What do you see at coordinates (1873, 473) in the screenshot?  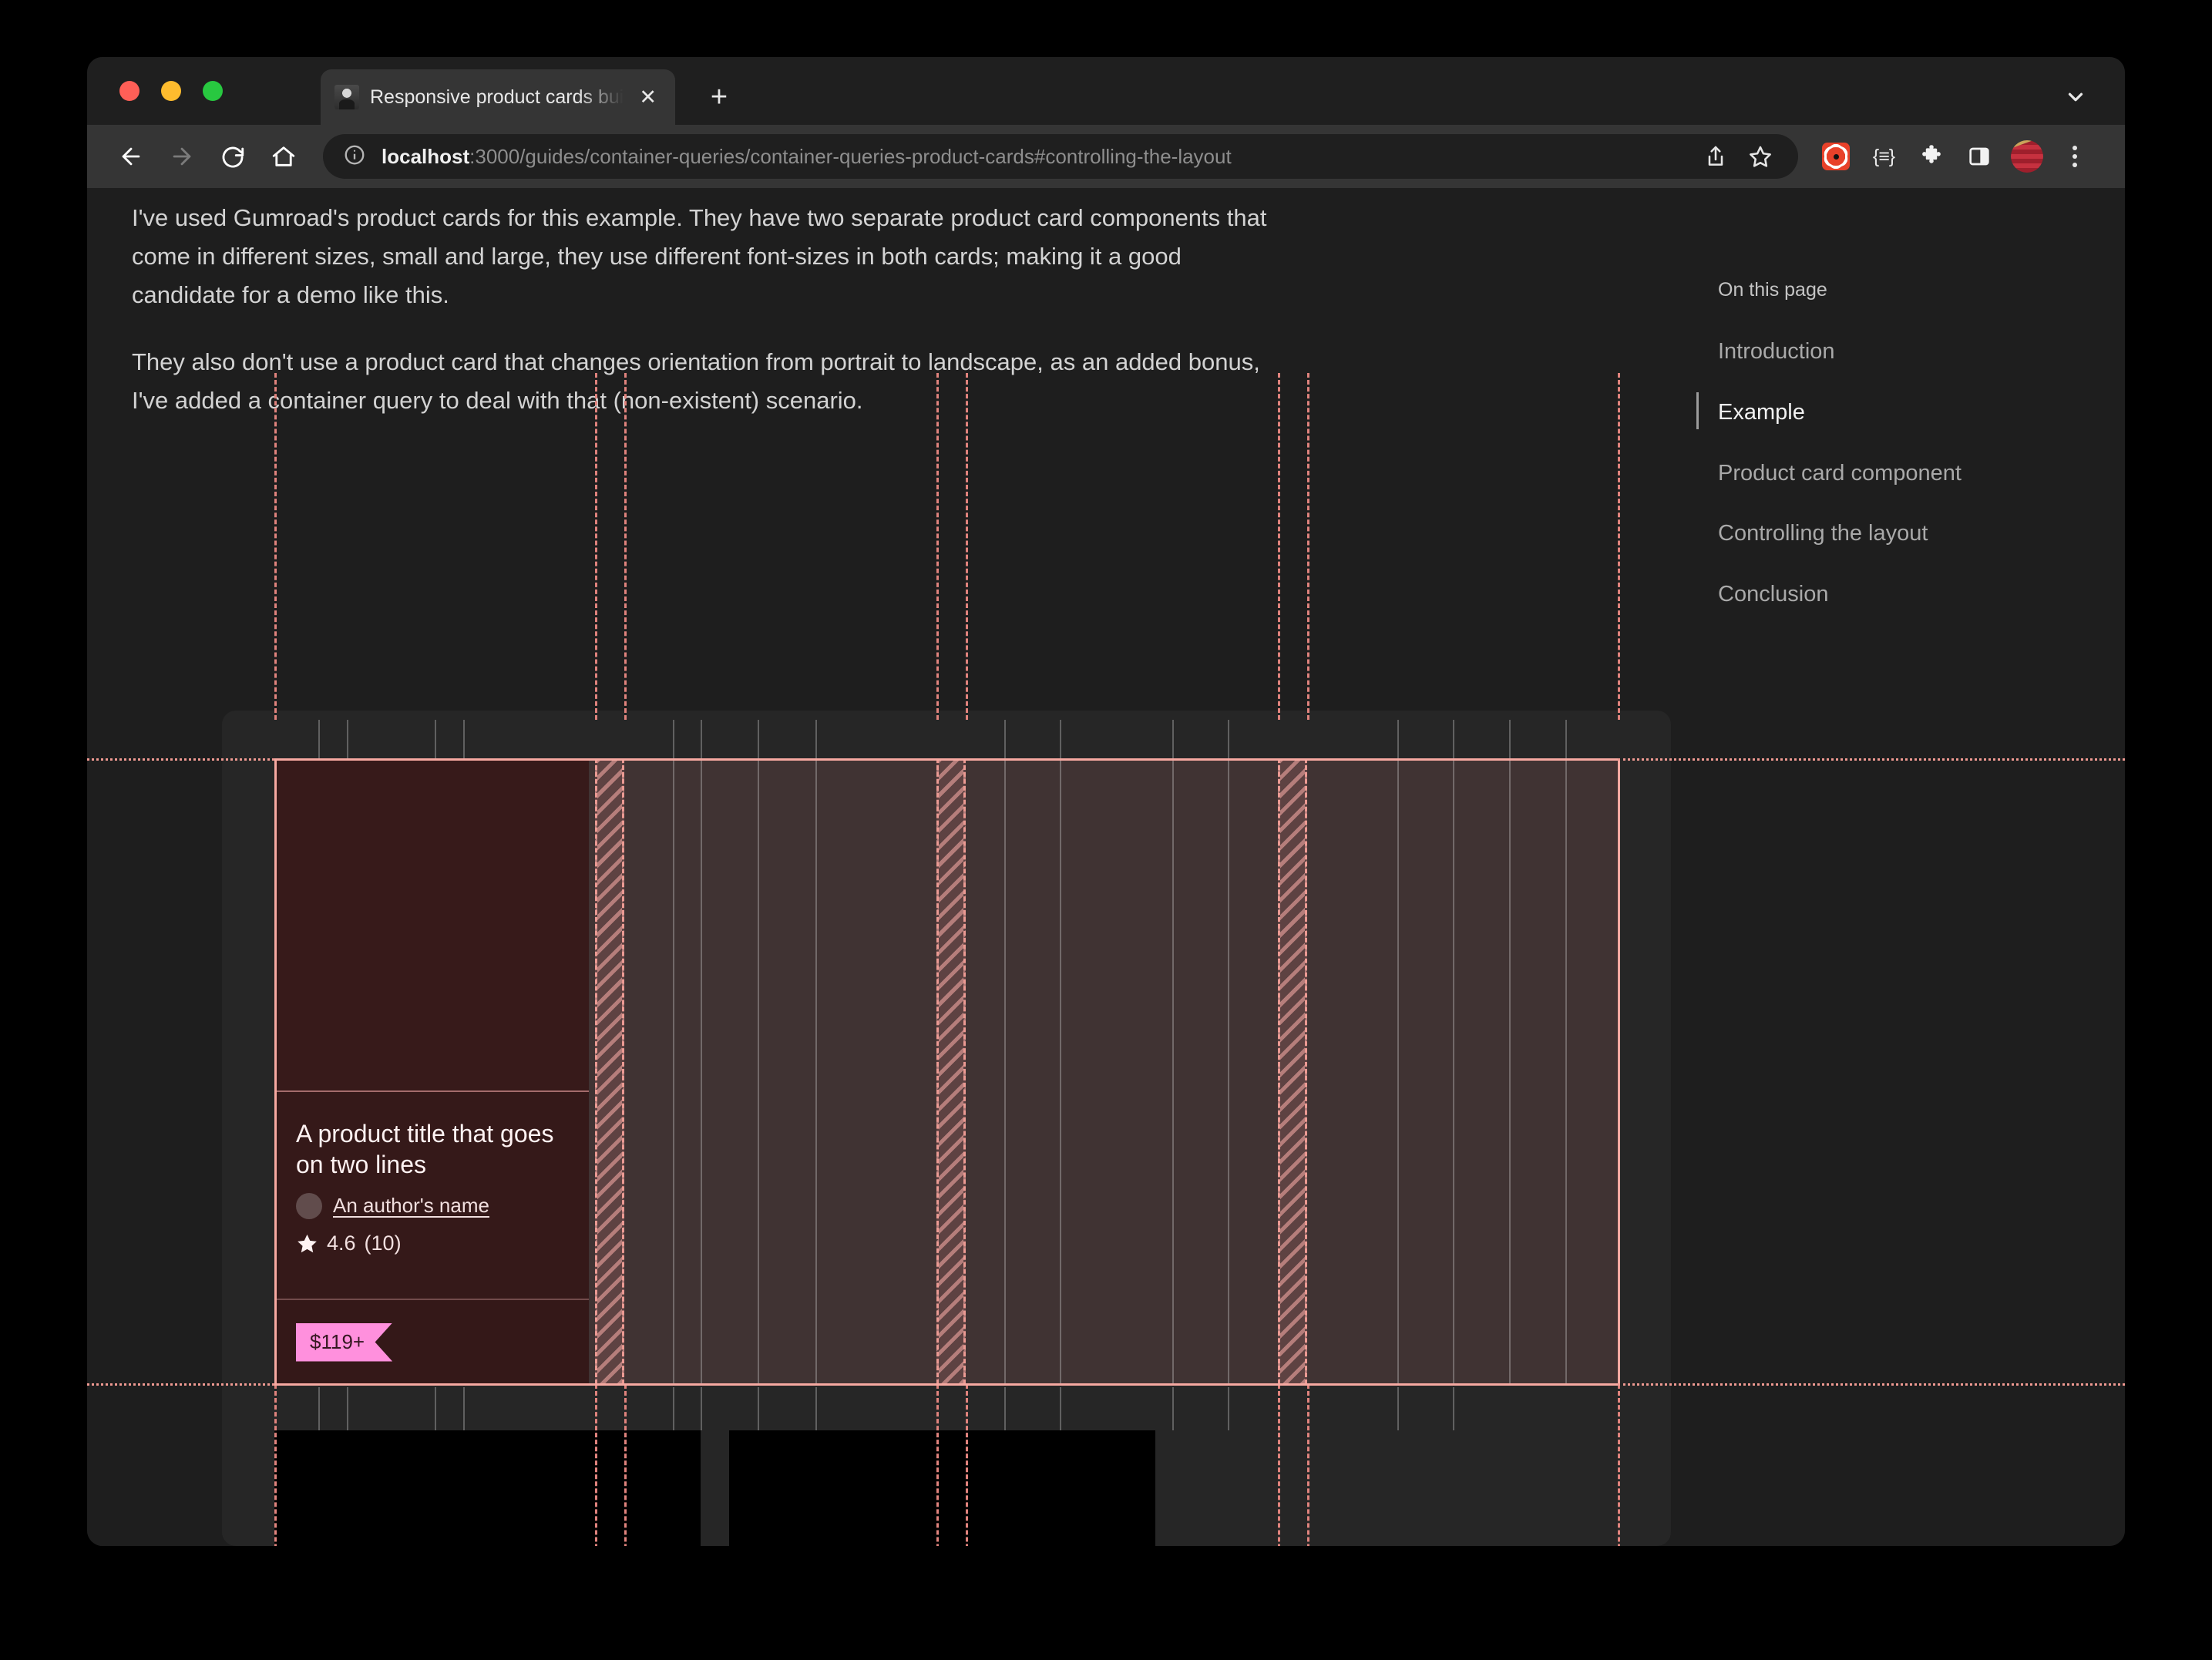 I see `toc-item-product-card-component: Product card component` at bounding box center [1873, 473].